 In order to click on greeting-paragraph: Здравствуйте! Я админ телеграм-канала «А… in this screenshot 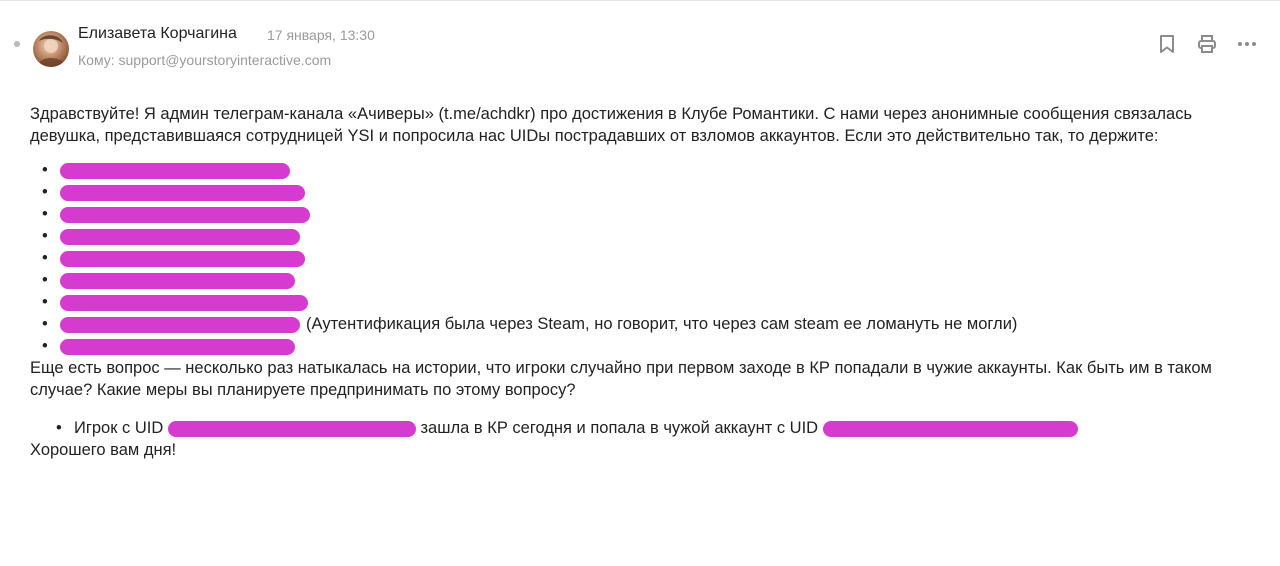, I will do `click(611, 125)`.